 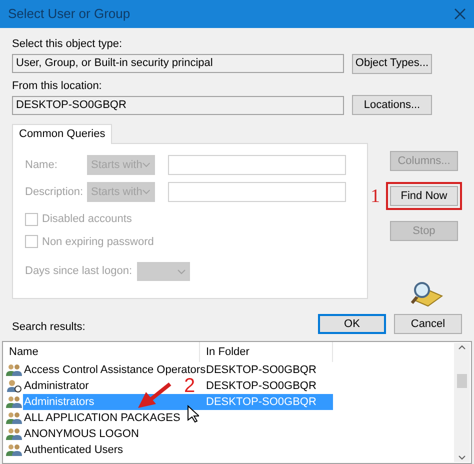 I want to click on column-header: Name, so click(x=101, y=352).